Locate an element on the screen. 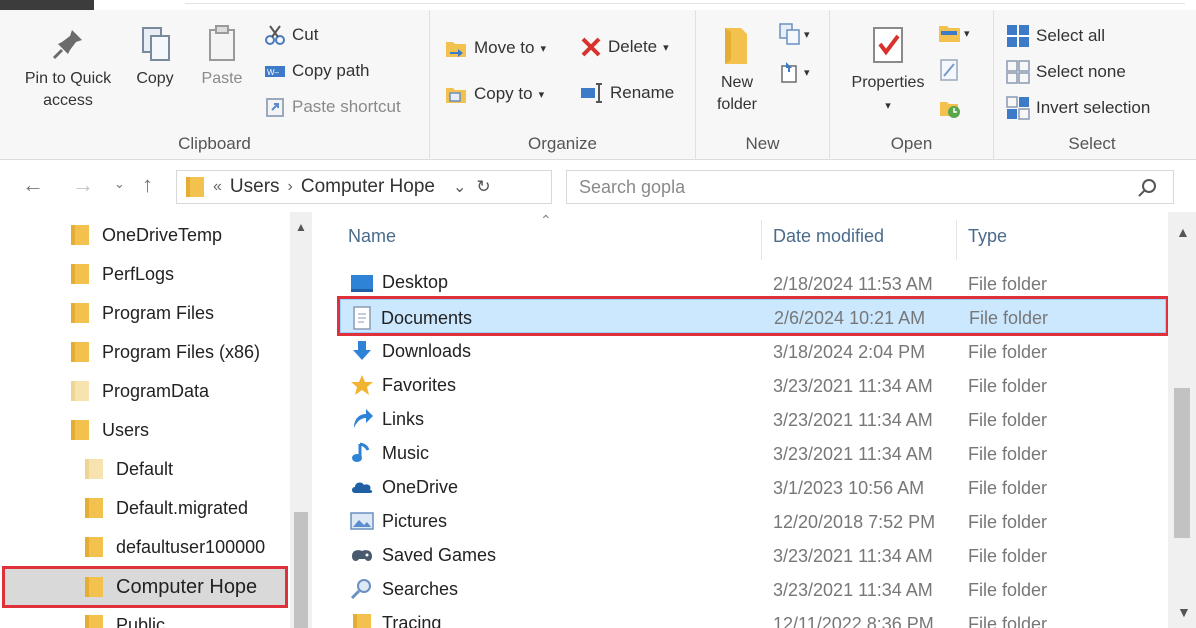 The width and height of the screenshot is (1196, 628). search-icon is located at coordinates (1148, 188).